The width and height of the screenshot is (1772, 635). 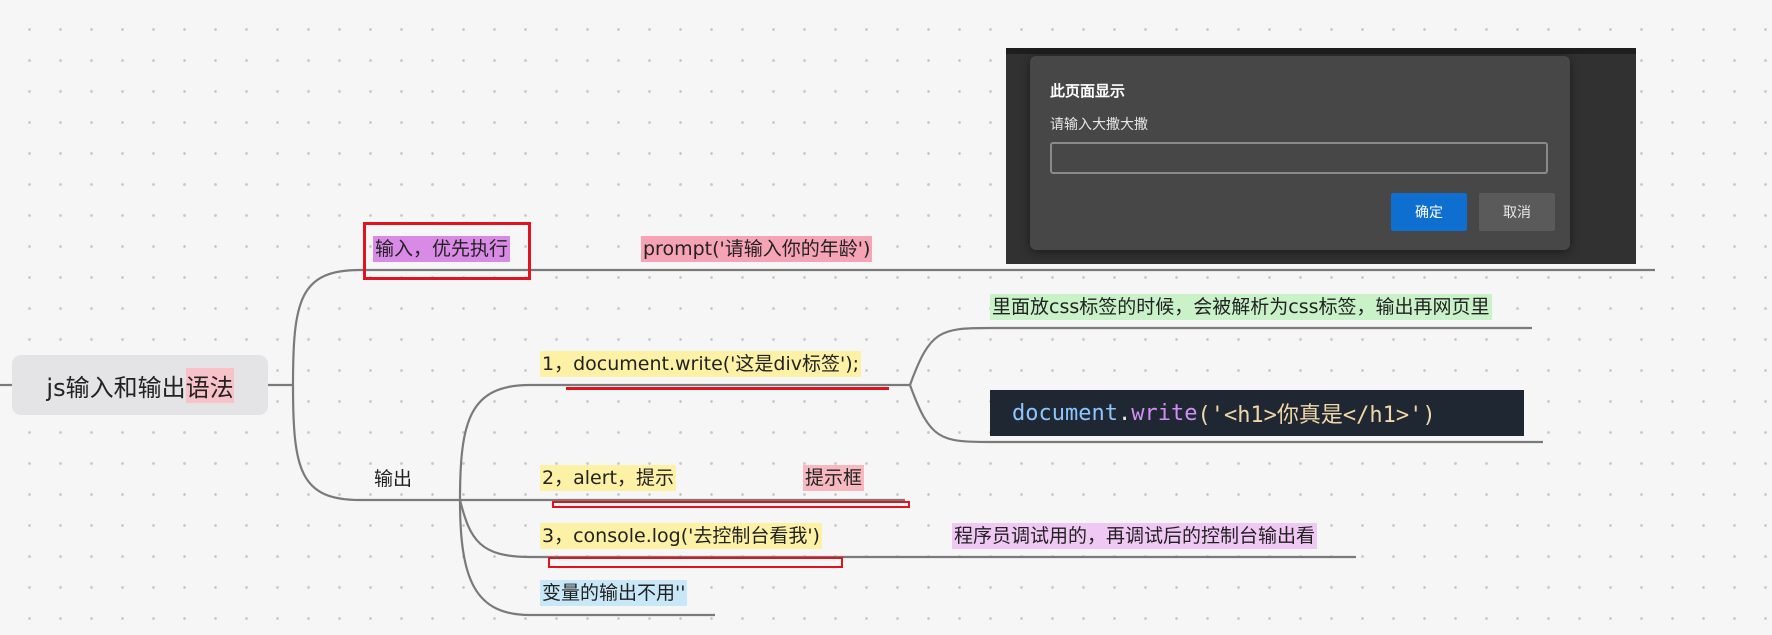 I want to click on root-topic: js输入和输出 语法, so click(x=140, y=385).